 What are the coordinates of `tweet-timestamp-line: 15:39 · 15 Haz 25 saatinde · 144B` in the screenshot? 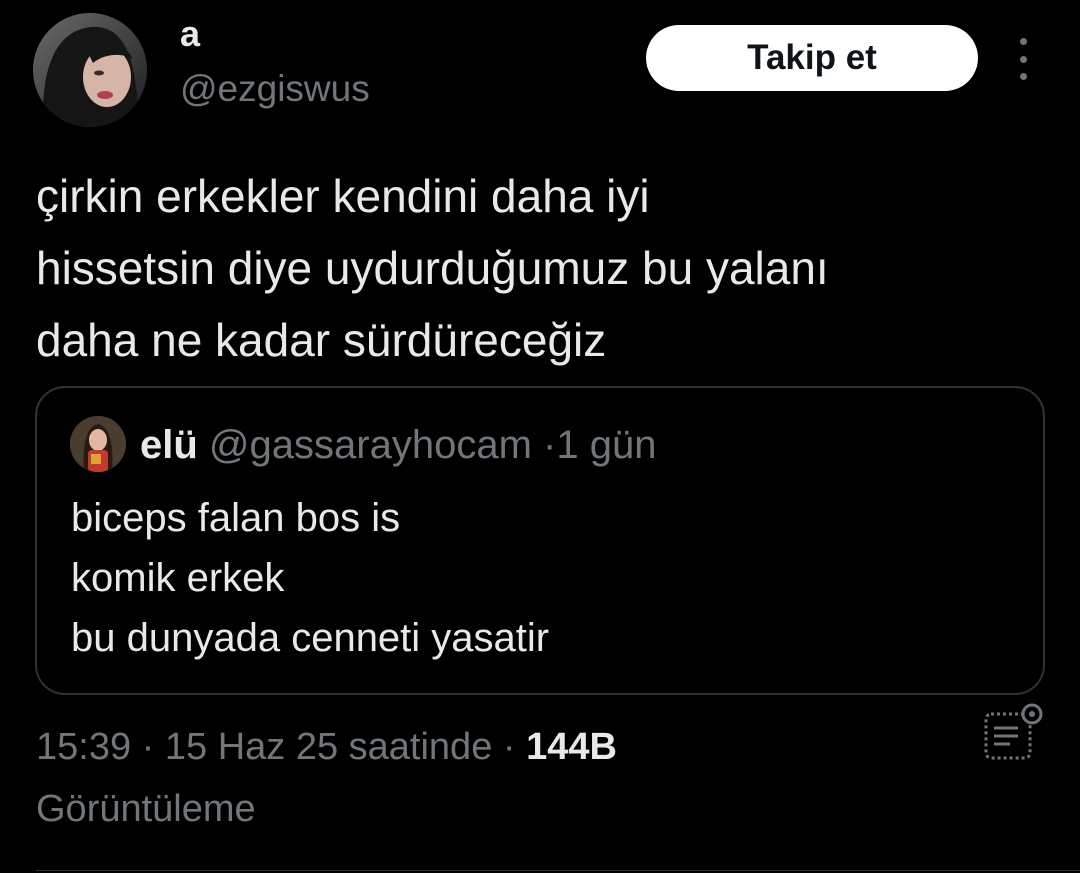 It's located at (326, 747).